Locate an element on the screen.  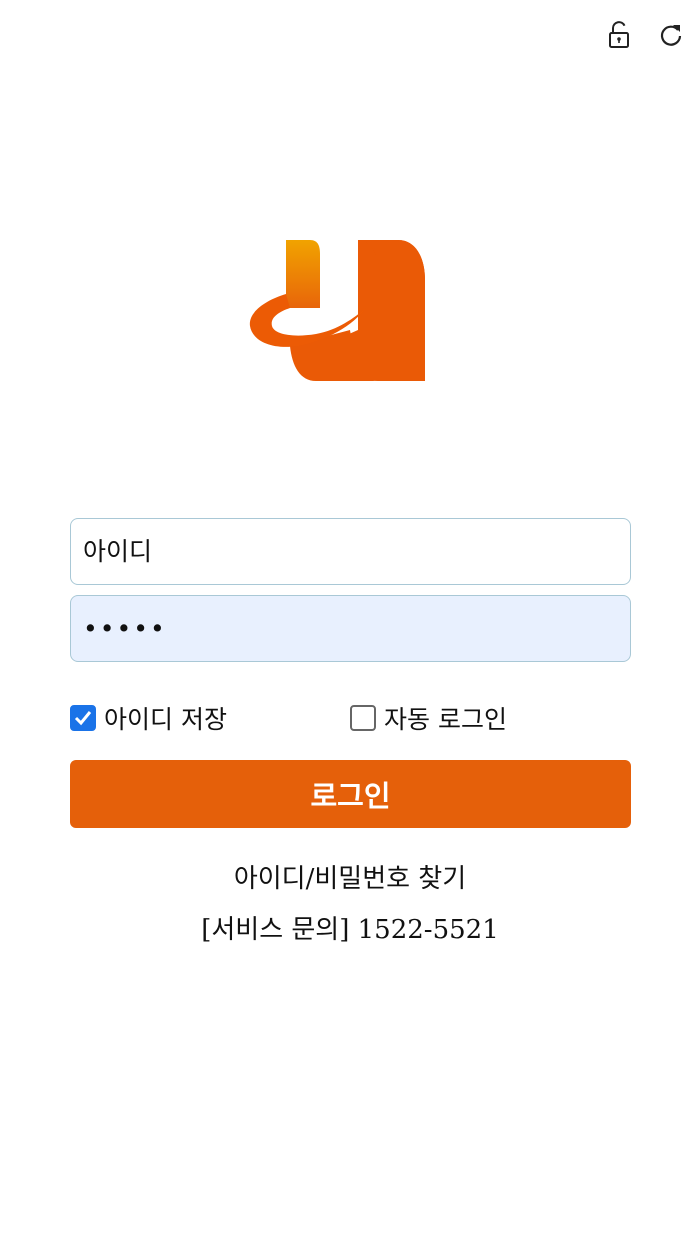
service-inquiry-text: [서비스 문의] 1522-5521 is located at coordinates (350, 930).